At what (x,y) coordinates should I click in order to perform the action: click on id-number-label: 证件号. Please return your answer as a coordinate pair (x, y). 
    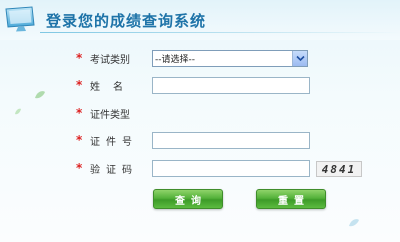
    Looking at the image, I should click on (114, 142).